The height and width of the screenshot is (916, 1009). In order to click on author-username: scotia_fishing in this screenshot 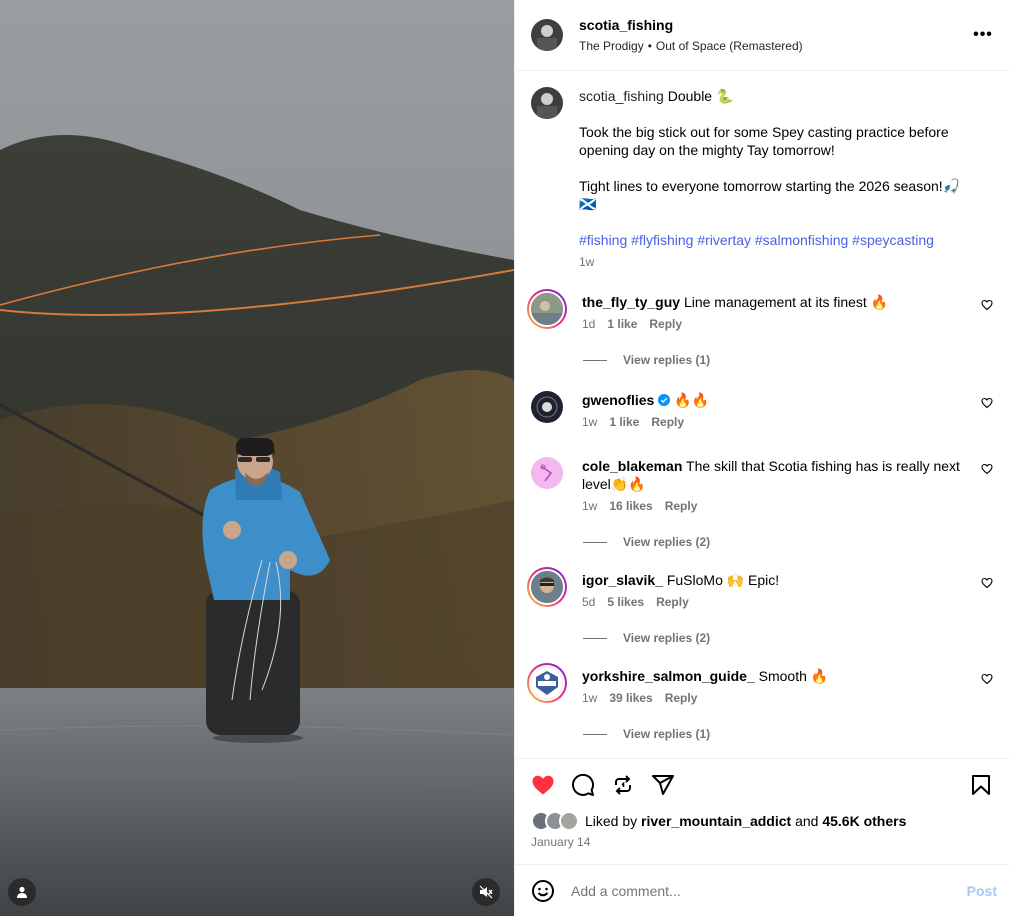, I will do `click(775, 25)`.